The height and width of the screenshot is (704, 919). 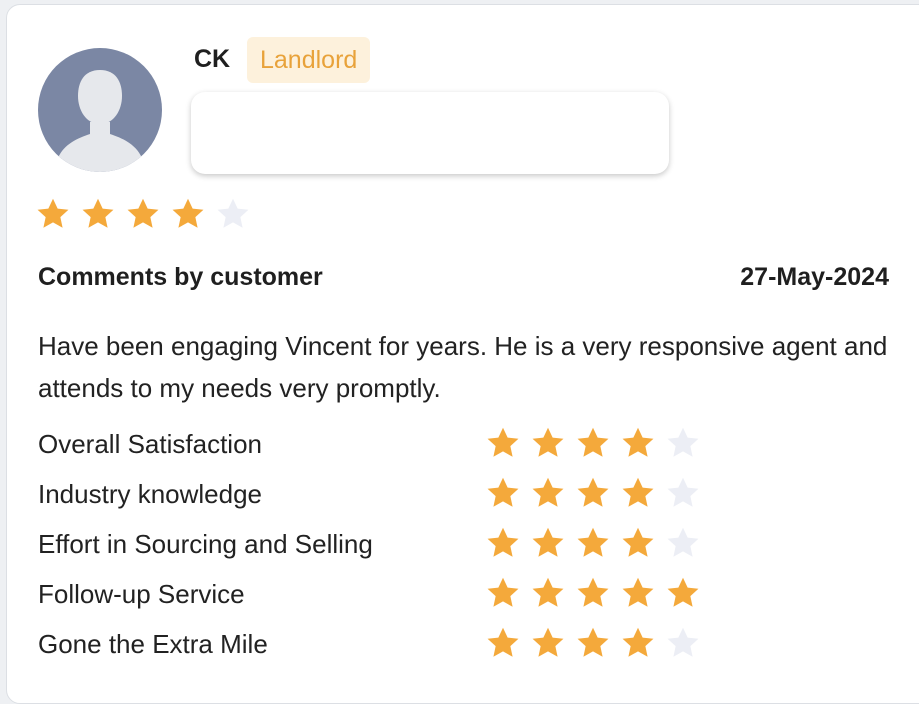 What do you see at coordinates (468, 548) in the screenshot?
I see `rating-row-effort-sourcing-selling: Effort in Sourcing and Selling` at bounding box center [468, 548].